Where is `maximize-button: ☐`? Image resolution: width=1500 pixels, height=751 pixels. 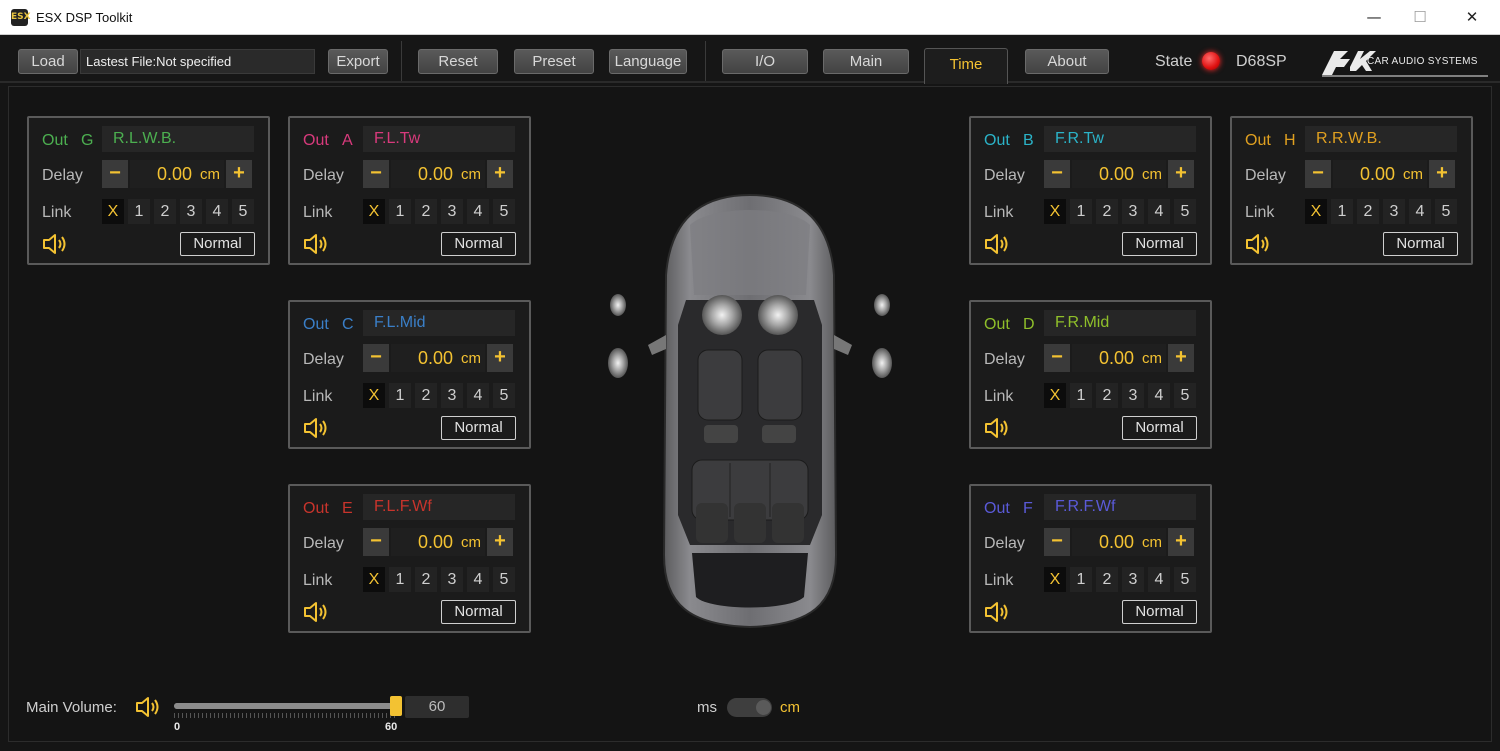 maximize-button: ☐ is located at coordinates (1420, 17).